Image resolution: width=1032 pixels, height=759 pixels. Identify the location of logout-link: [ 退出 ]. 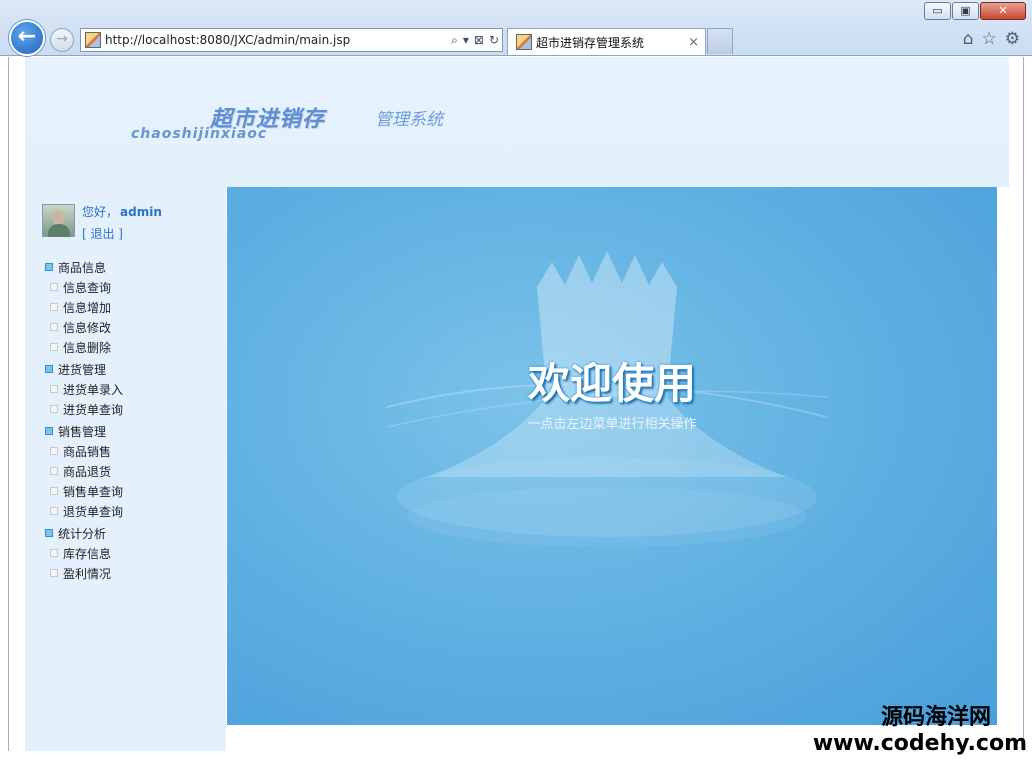
(102, 233).